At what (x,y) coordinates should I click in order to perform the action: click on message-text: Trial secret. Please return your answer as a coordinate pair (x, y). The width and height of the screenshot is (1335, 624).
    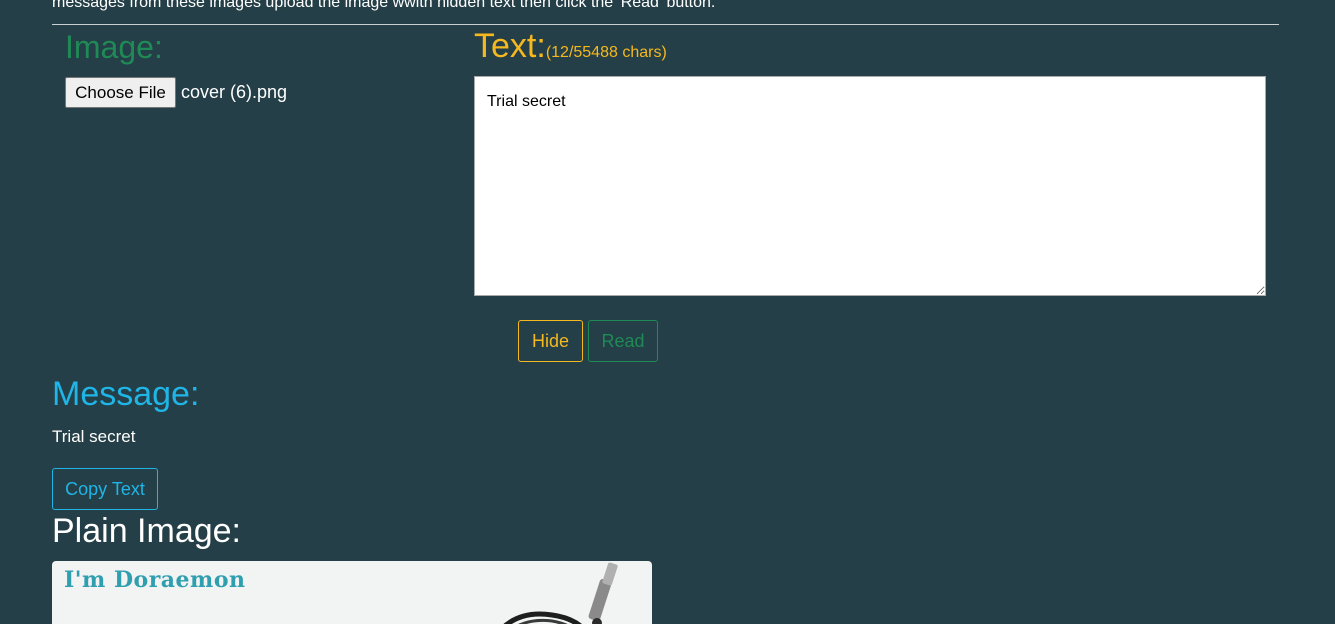
    Looking at the image, I should click on (94, 436).